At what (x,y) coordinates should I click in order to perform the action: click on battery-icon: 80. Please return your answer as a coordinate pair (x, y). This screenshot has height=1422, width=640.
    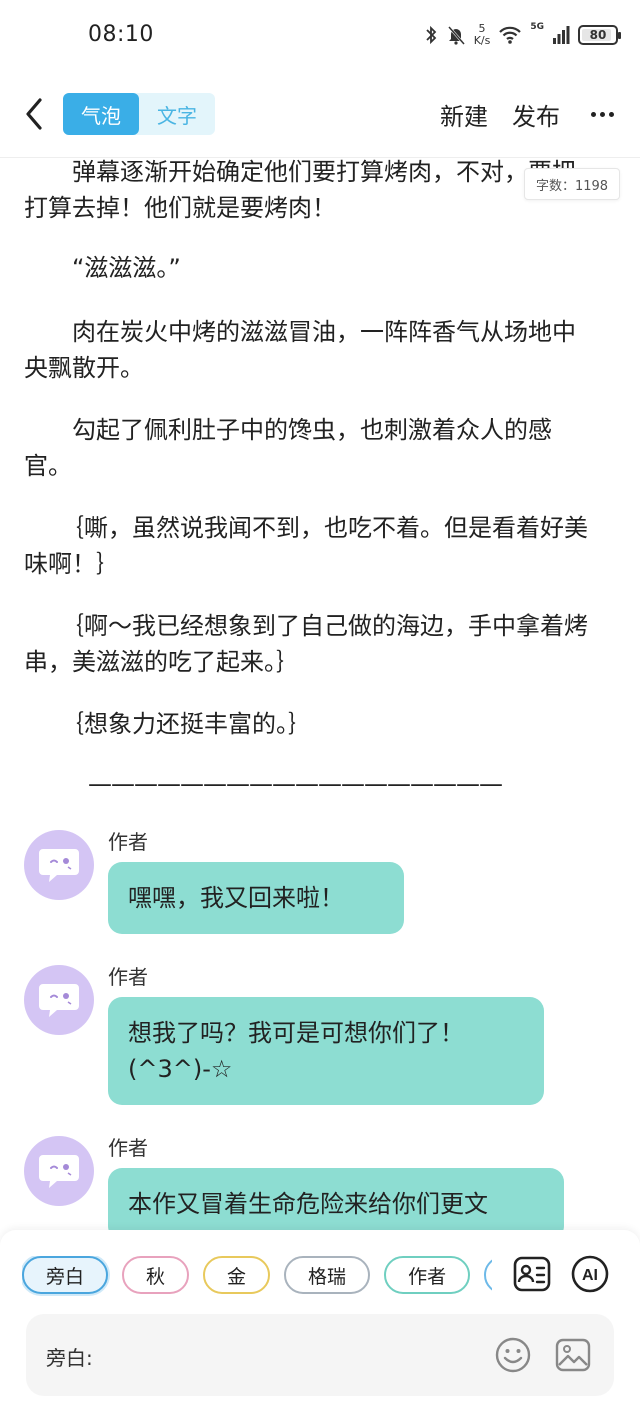
    Looking at the image, I should click on (599, 35).